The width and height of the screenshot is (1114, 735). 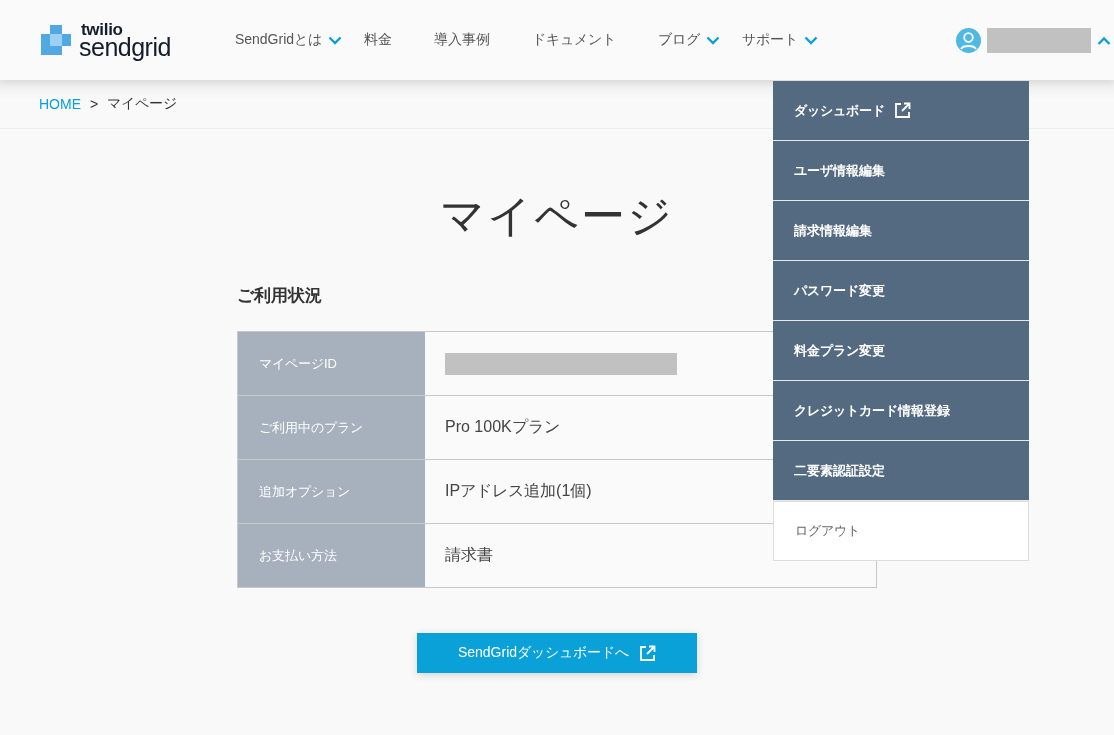 What do you see at coordinates (378, 40) in the screenshot?
I see `nav-link: 料金` at bounding box center [378, 40].